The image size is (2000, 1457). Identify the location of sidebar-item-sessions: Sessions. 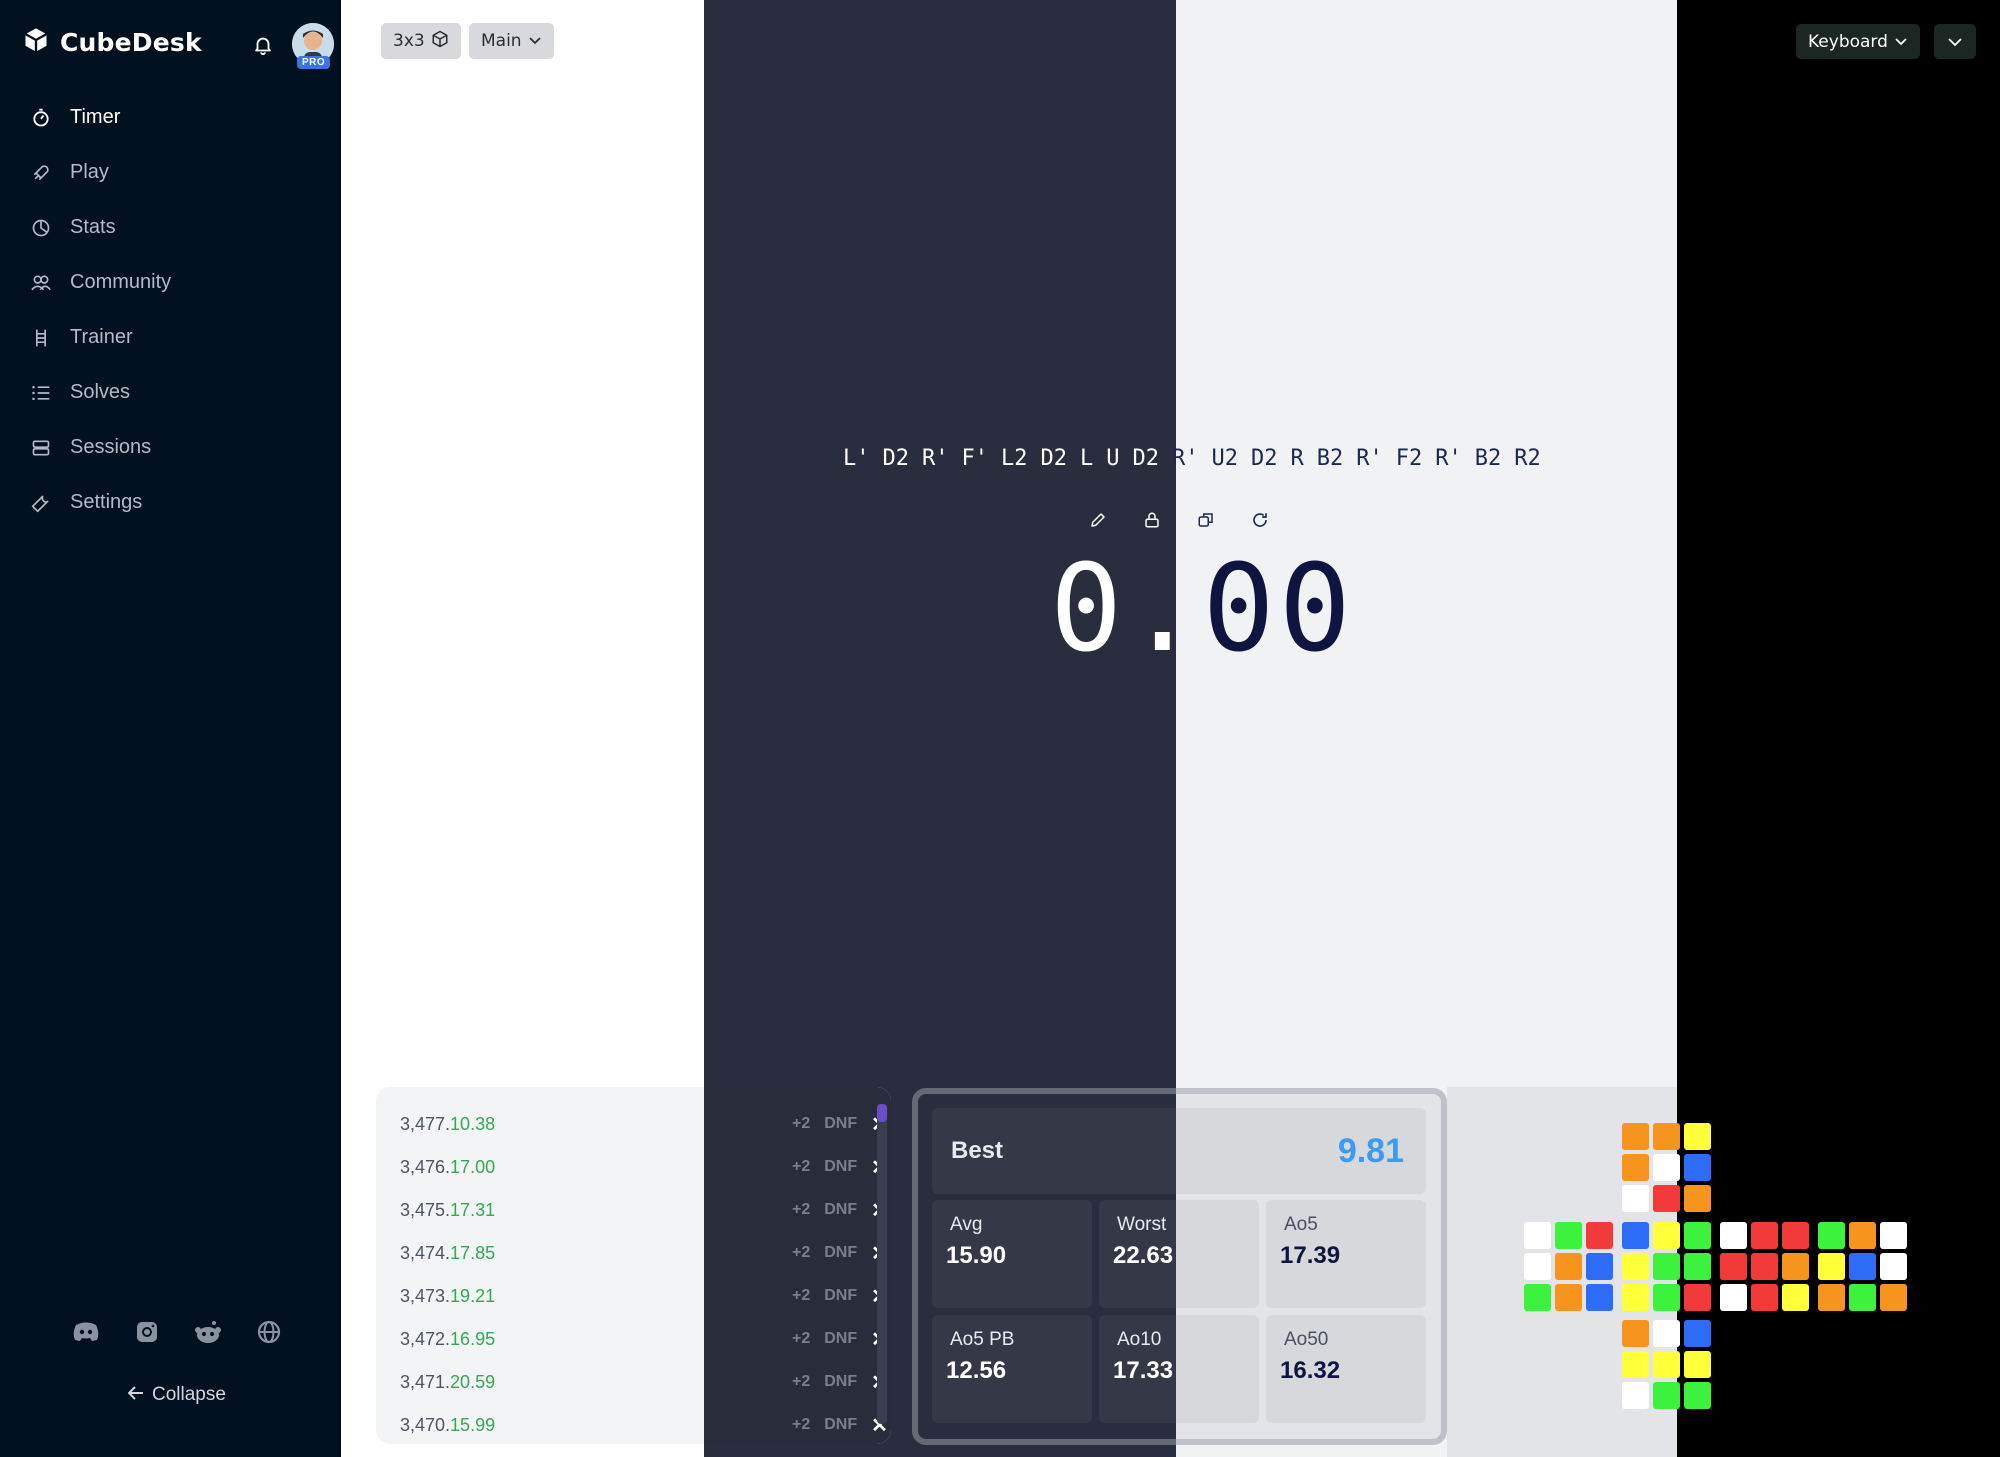
(100, 447).